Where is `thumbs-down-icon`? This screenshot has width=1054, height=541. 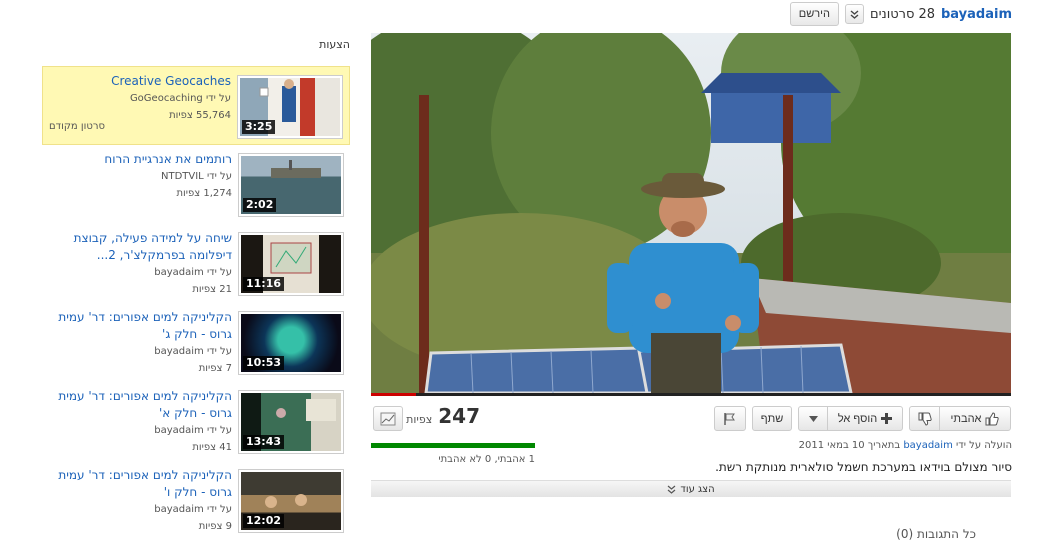 thumbs-down-icon is located at coordinates (925, 419).